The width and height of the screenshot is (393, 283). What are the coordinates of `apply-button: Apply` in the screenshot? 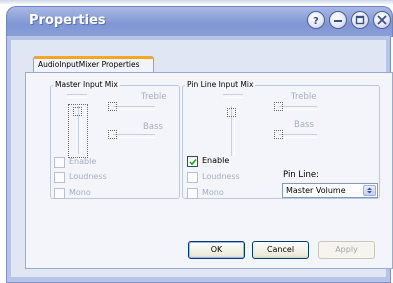 It's located at (346, 250).